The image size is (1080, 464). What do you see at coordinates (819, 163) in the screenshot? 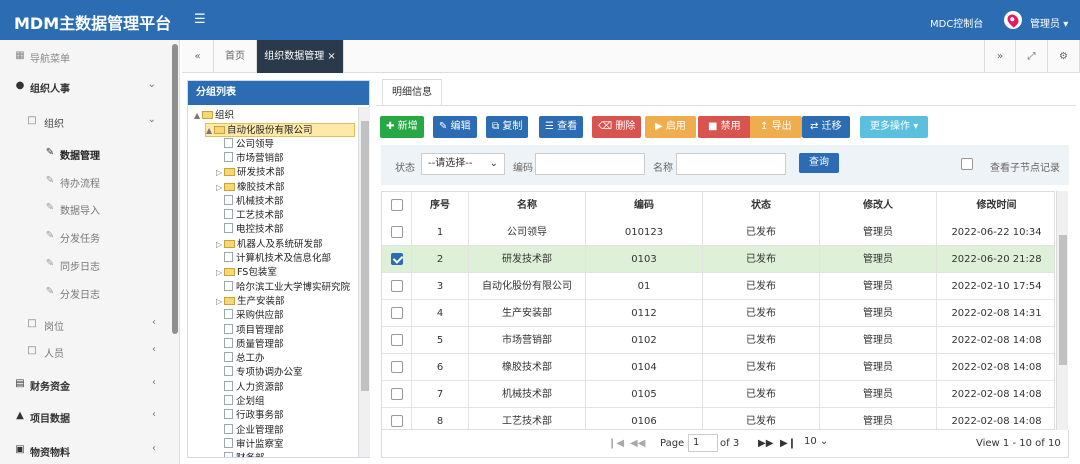
I see `query-button: 查询` at bounding box center [819, 163].